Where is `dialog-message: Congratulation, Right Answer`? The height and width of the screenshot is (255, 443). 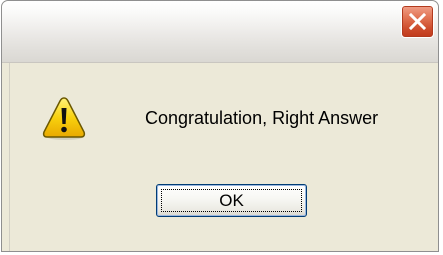
dialog-message: Congratulation, Right Answer is located at coordinates (262, 118).